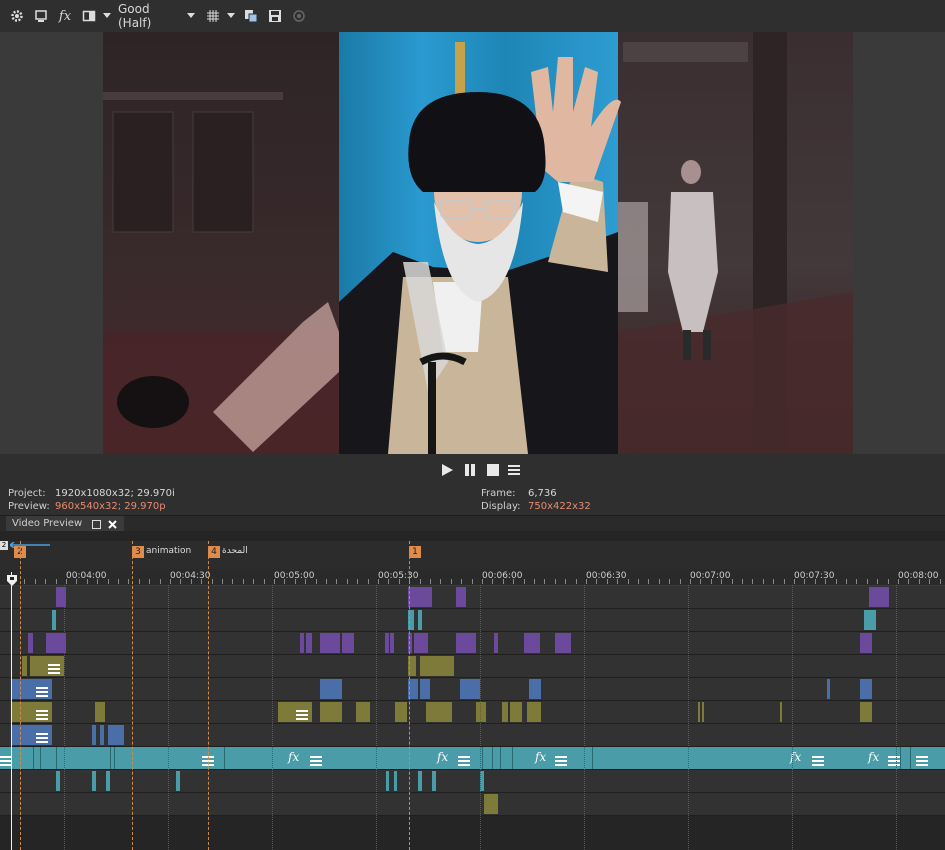  Describe the element at coordinates (12, 580) in the screenshot. I see `playhead-icon` at that location.